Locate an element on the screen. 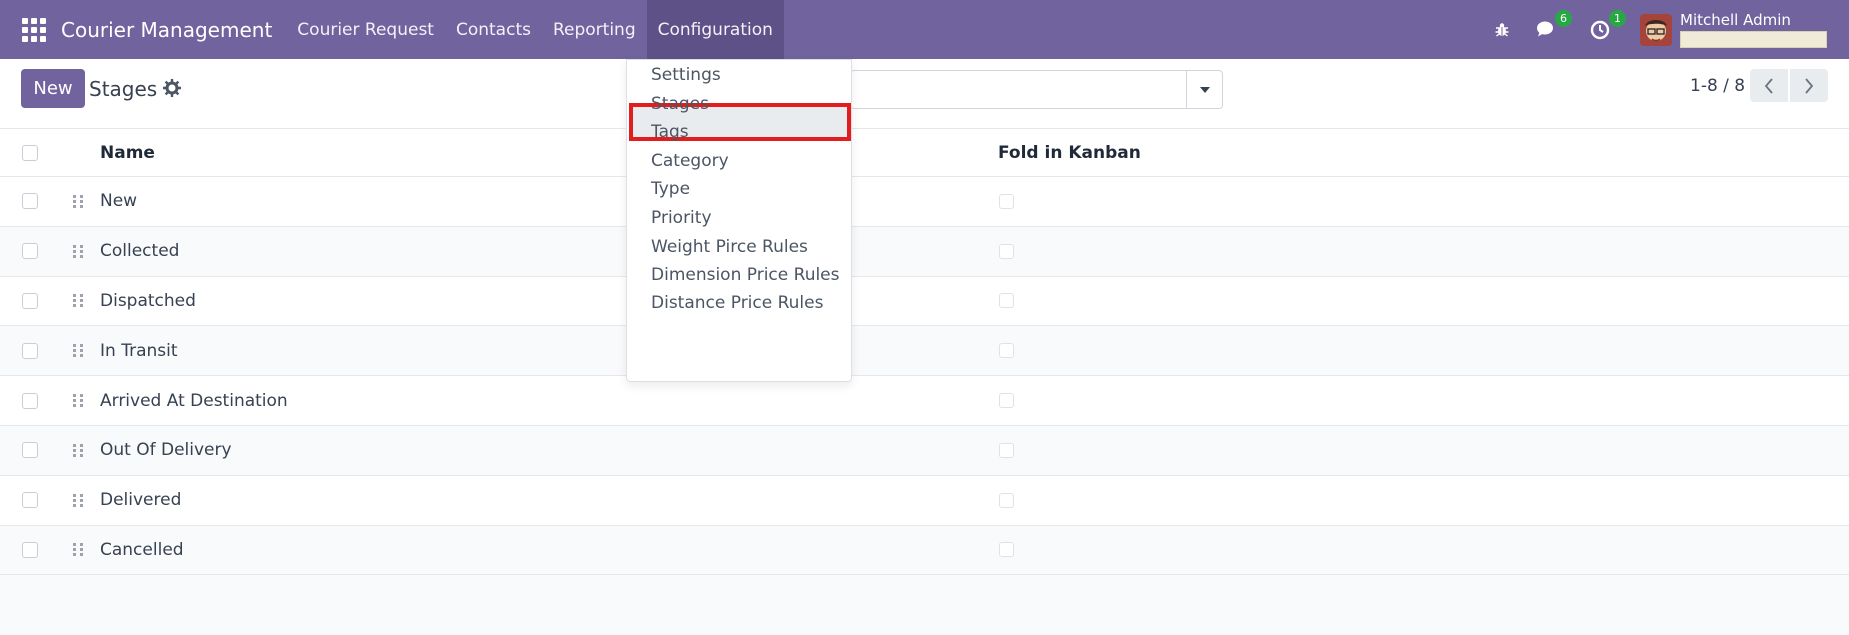 The image size is (1849, 635). column-header-fold: Fold in Kanban is located at coordinates (1069, 153).